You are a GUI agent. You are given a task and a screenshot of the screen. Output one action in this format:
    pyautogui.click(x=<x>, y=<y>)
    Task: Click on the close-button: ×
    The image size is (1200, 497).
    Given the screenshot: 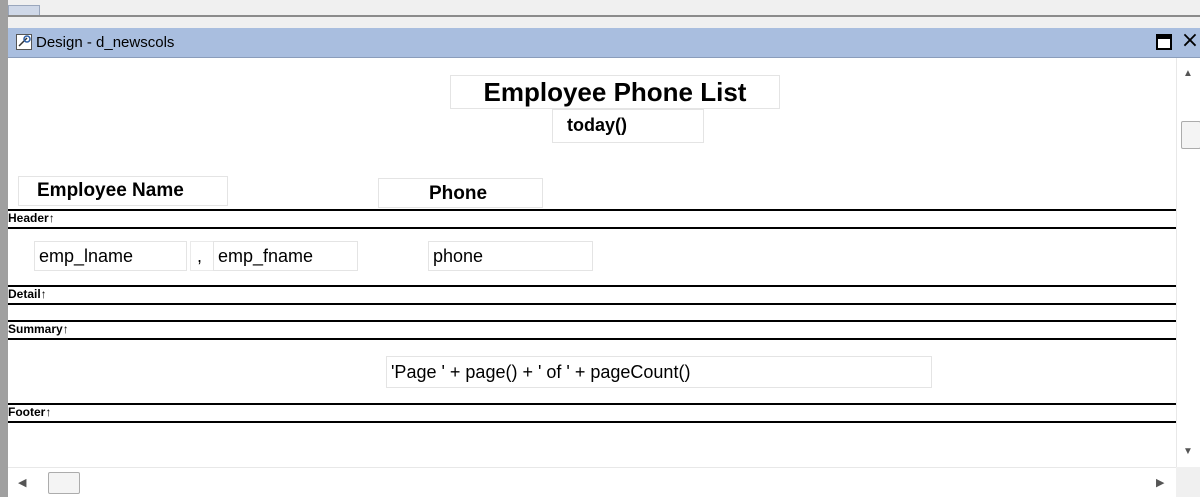 What is the action you would take?
    pyautogui.click(x=1189, y=42)
    